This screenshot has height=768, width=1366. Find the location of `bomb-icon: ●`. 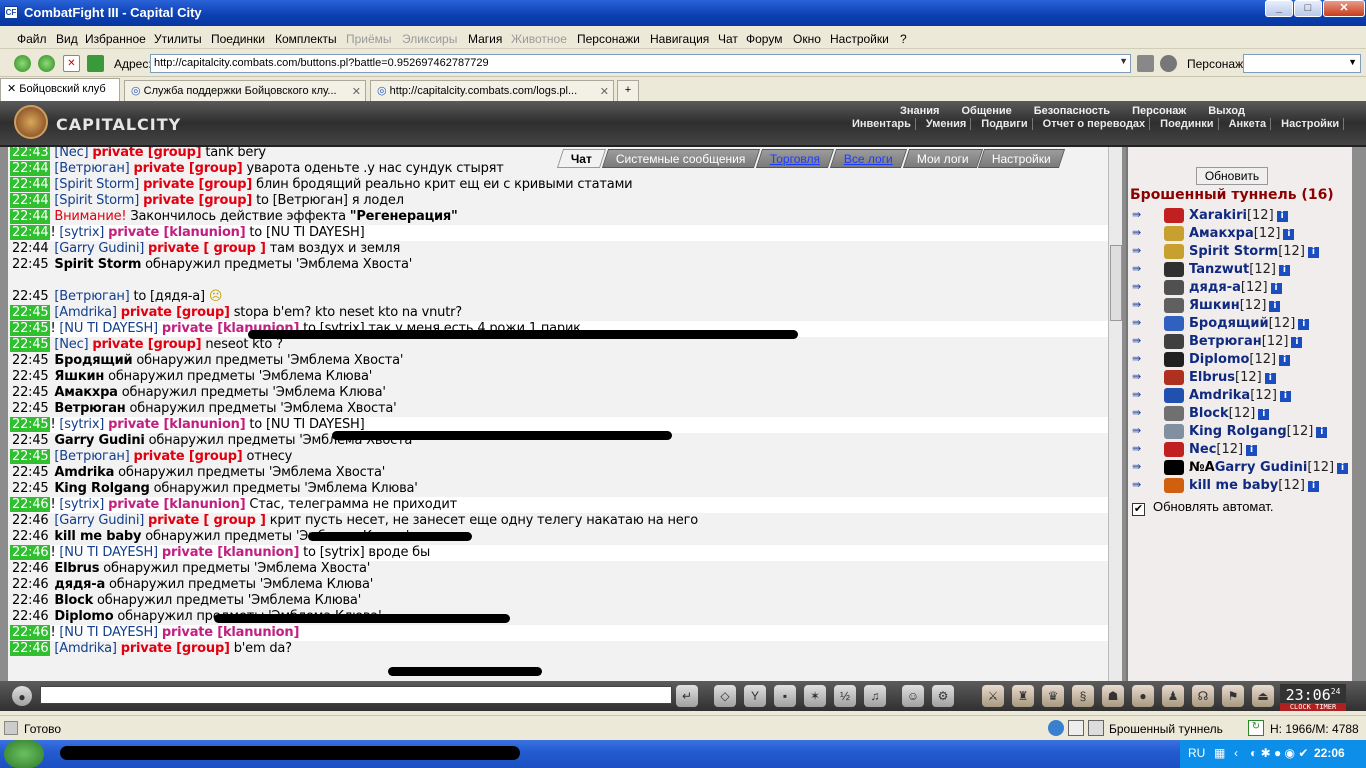

bomb-icon: ● is located at coordinates (1143, 696).